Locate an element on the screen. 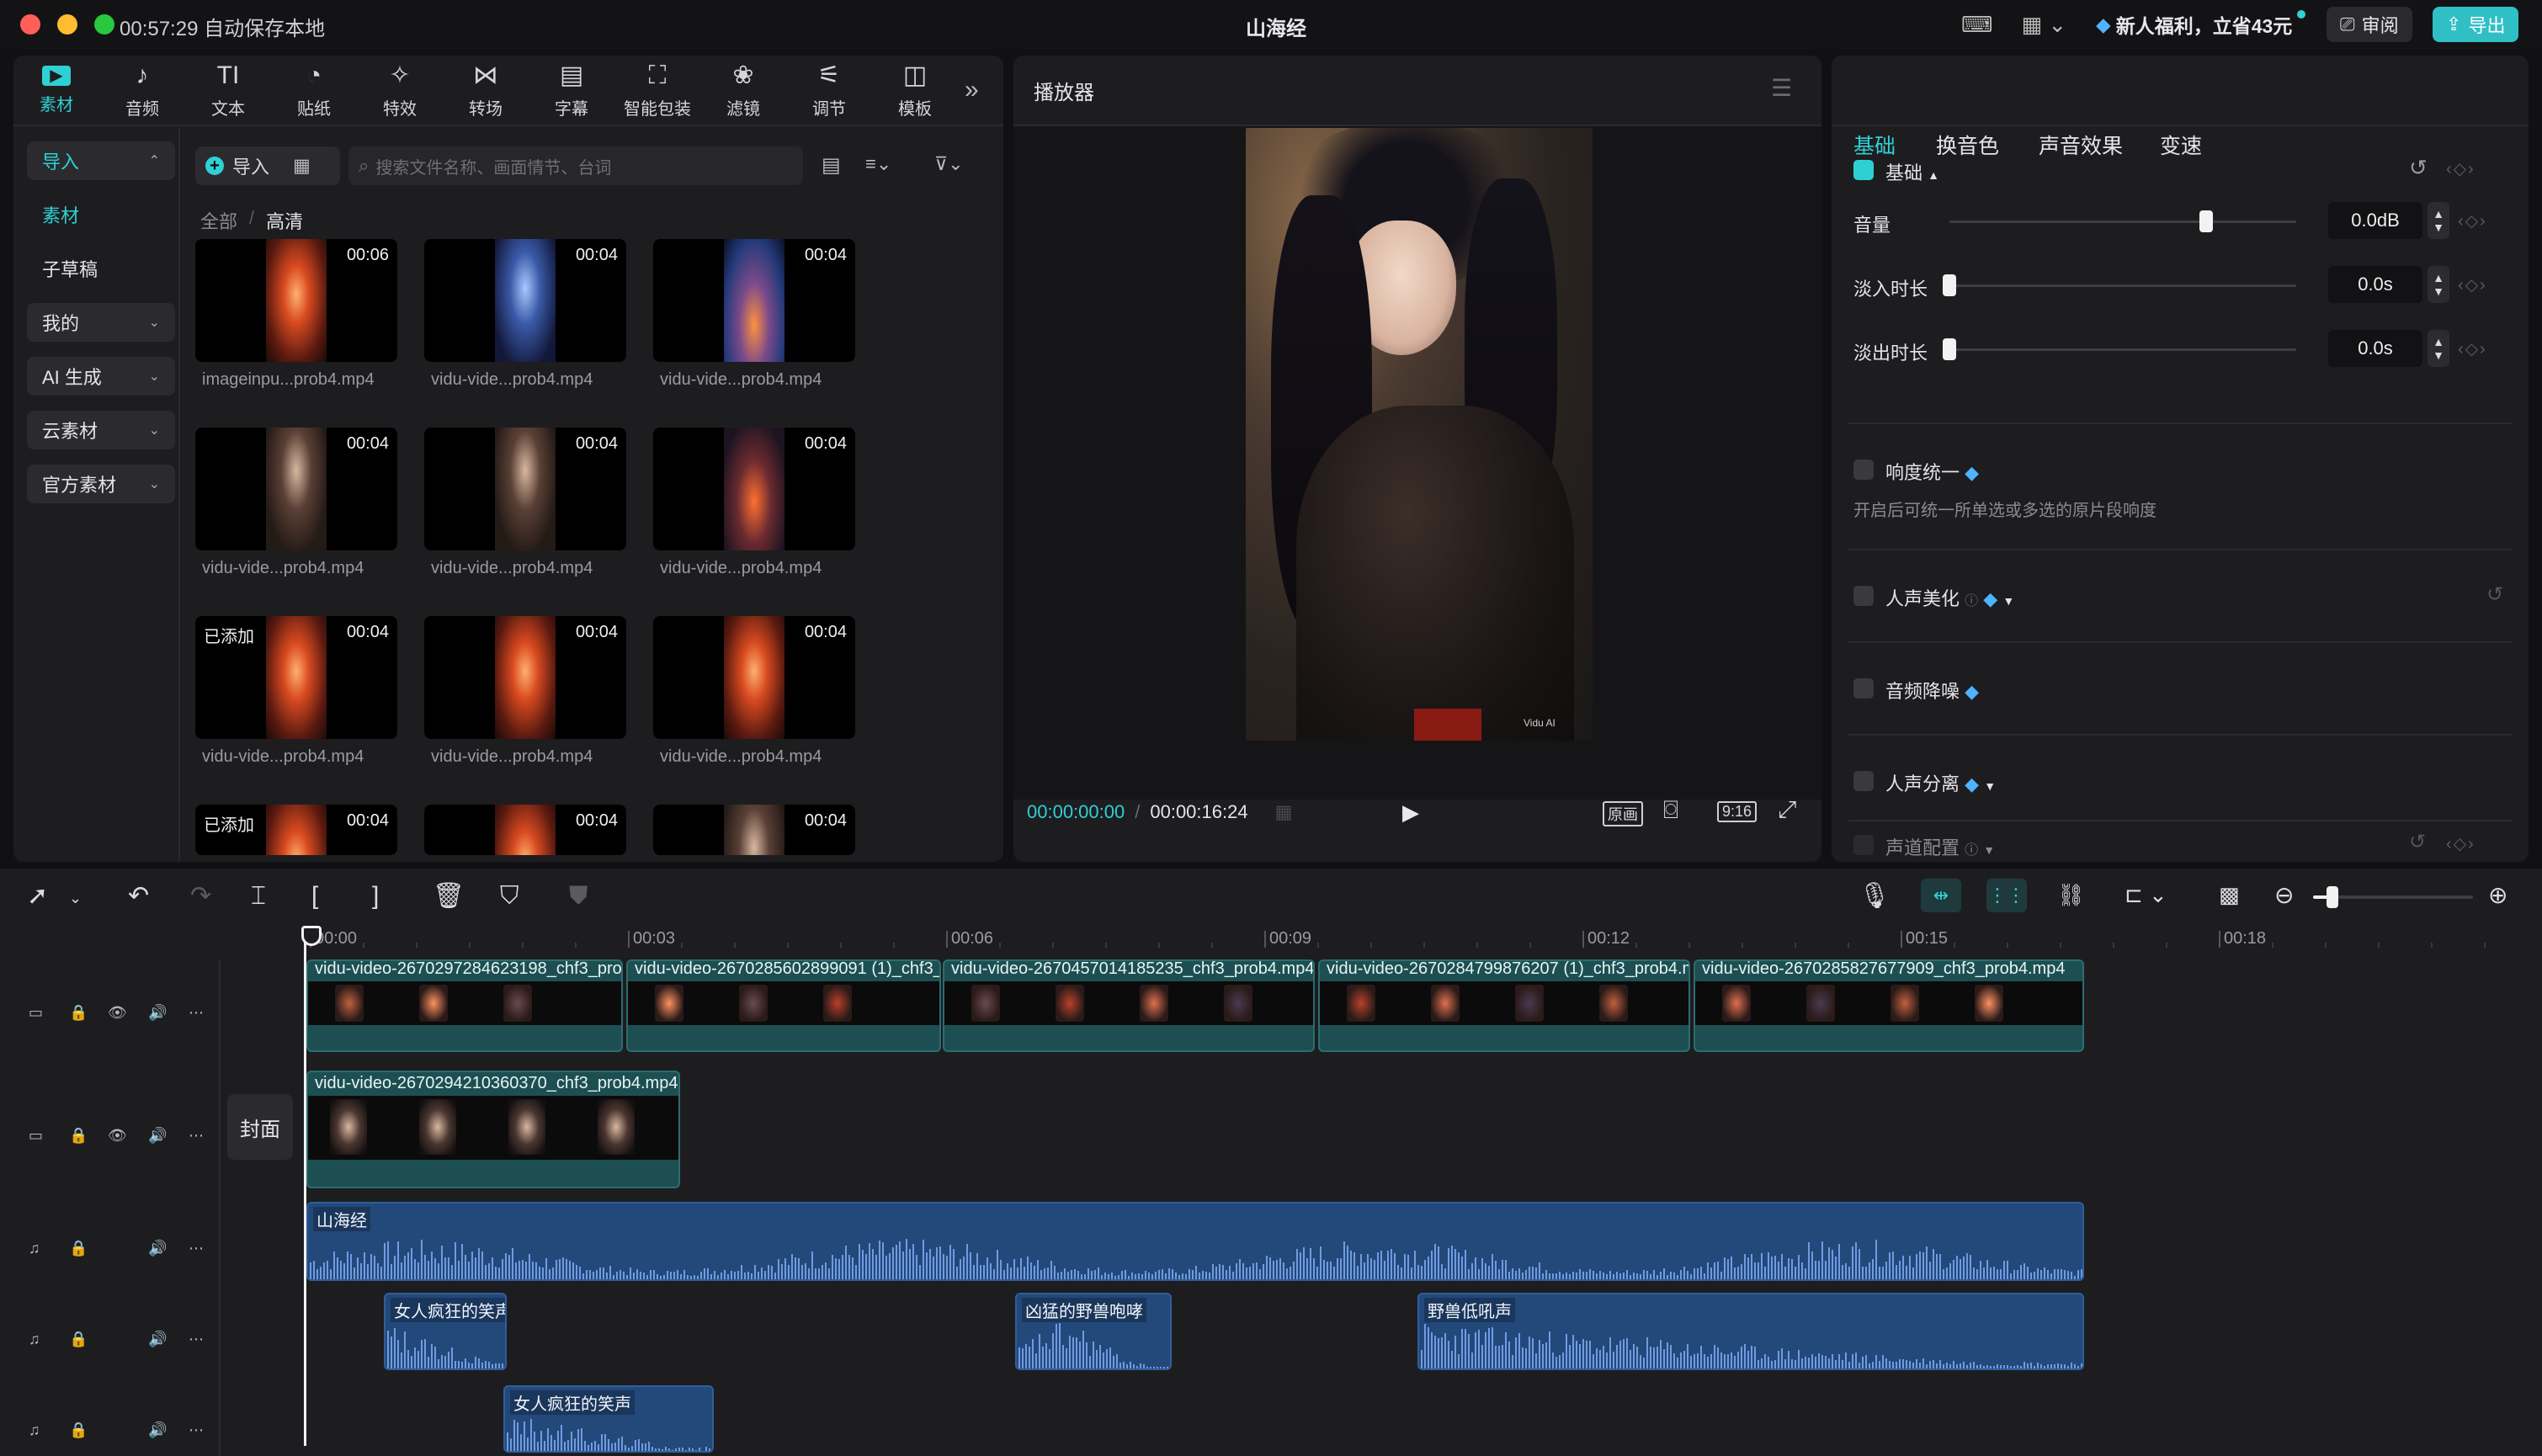 The image size is (2542, 1456). layout-icon: ▦ ⌄ is located at coordinates (2044, 25).